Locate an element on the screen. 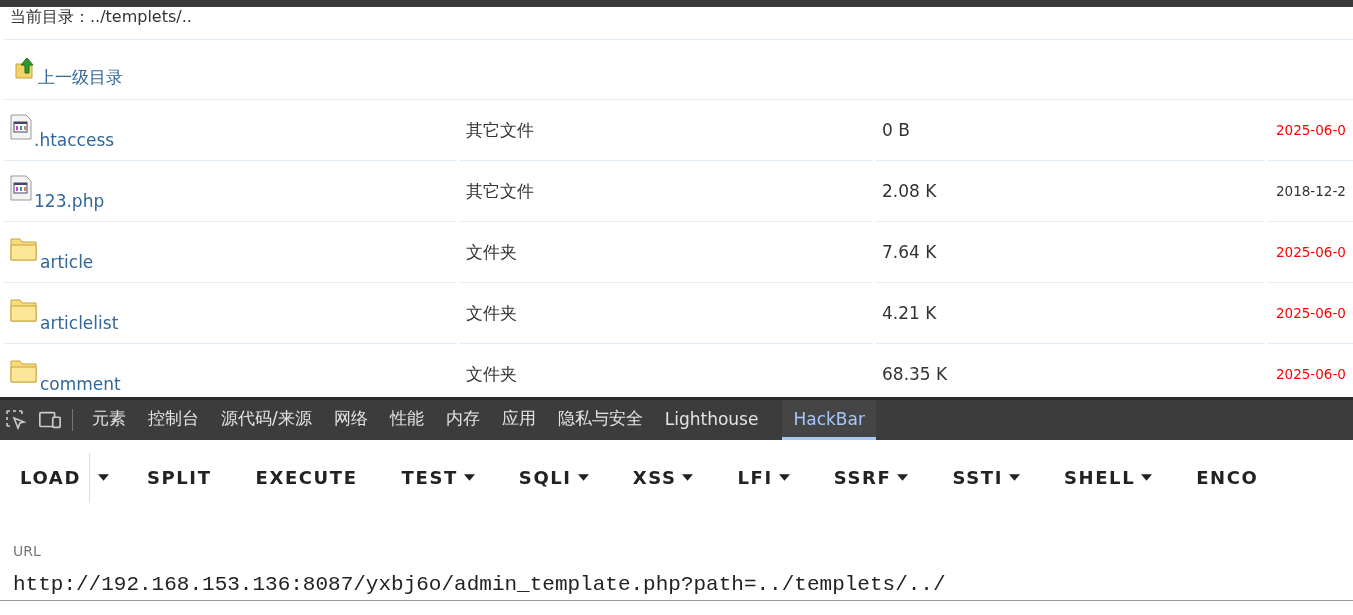  url-label: URL is located at coordinates (27, 551).